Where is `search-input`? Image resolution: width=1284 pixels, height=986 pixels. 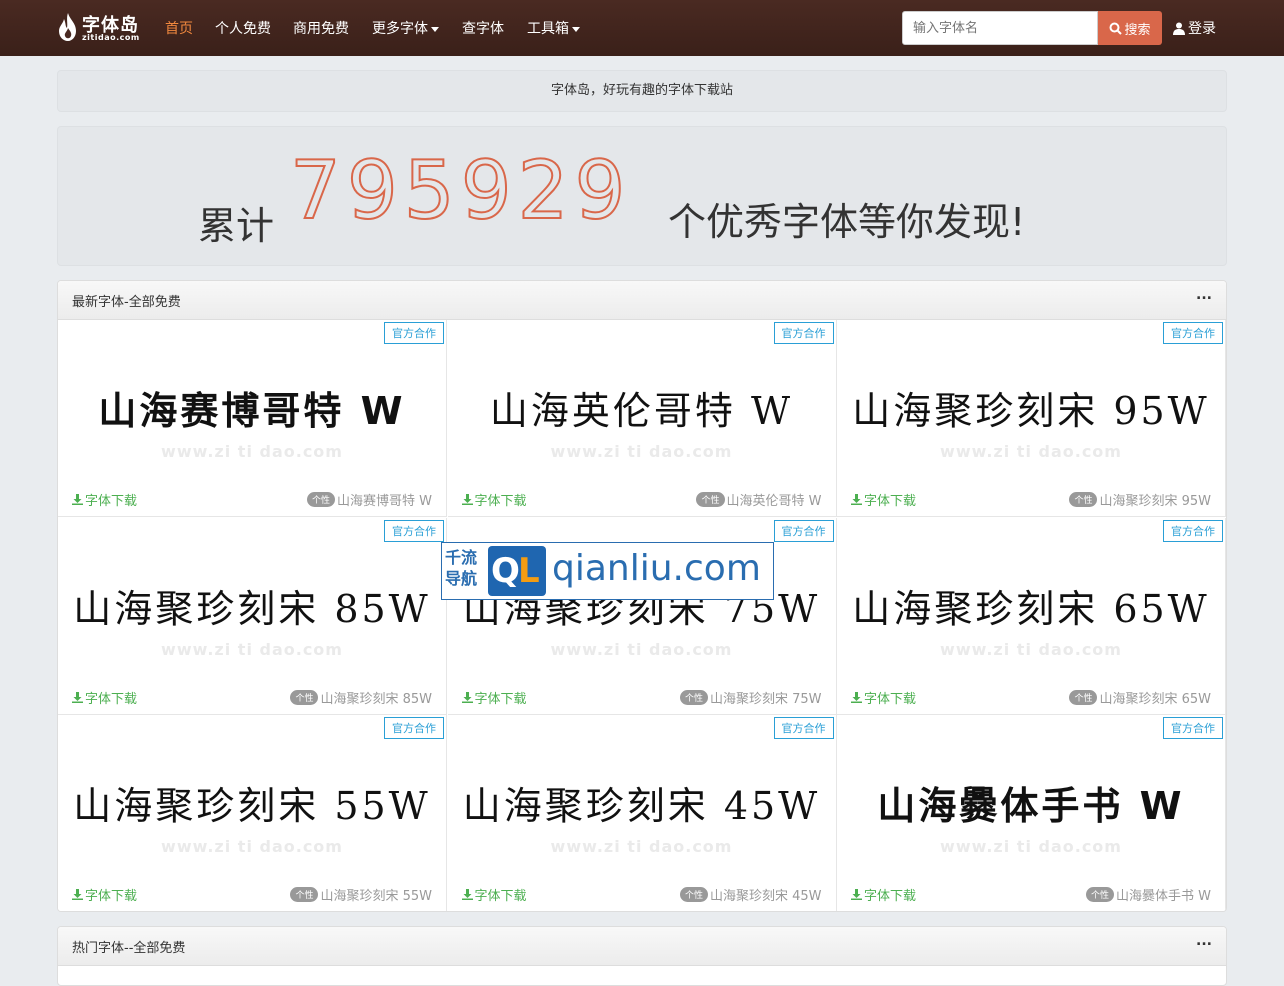
search-input is located at coordinates (1000, 28).